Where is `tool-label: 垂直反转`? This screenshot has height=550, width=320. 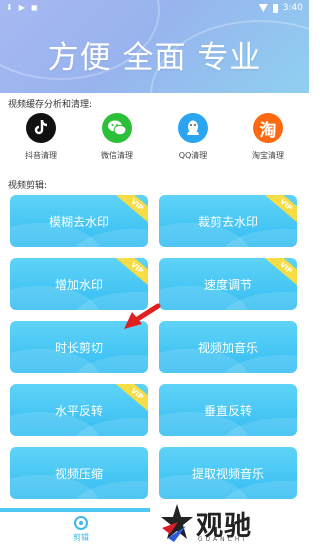 tool-label: 垂直反转 is located at coordinates (227, 410).